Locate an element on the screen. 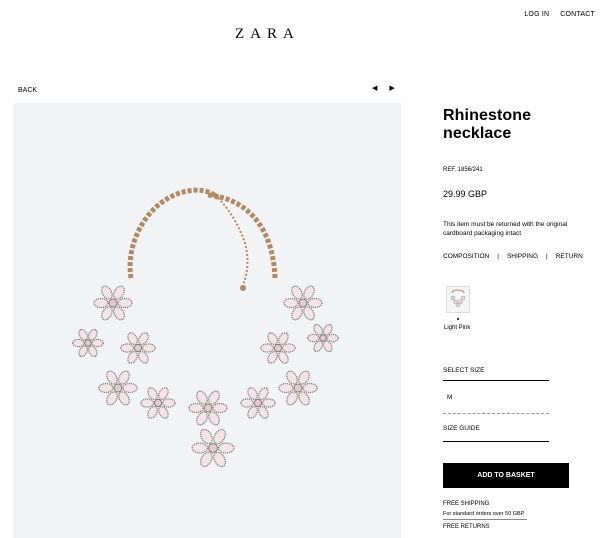  composition-link: COMPOSITION is located at coordinates (466, 256).